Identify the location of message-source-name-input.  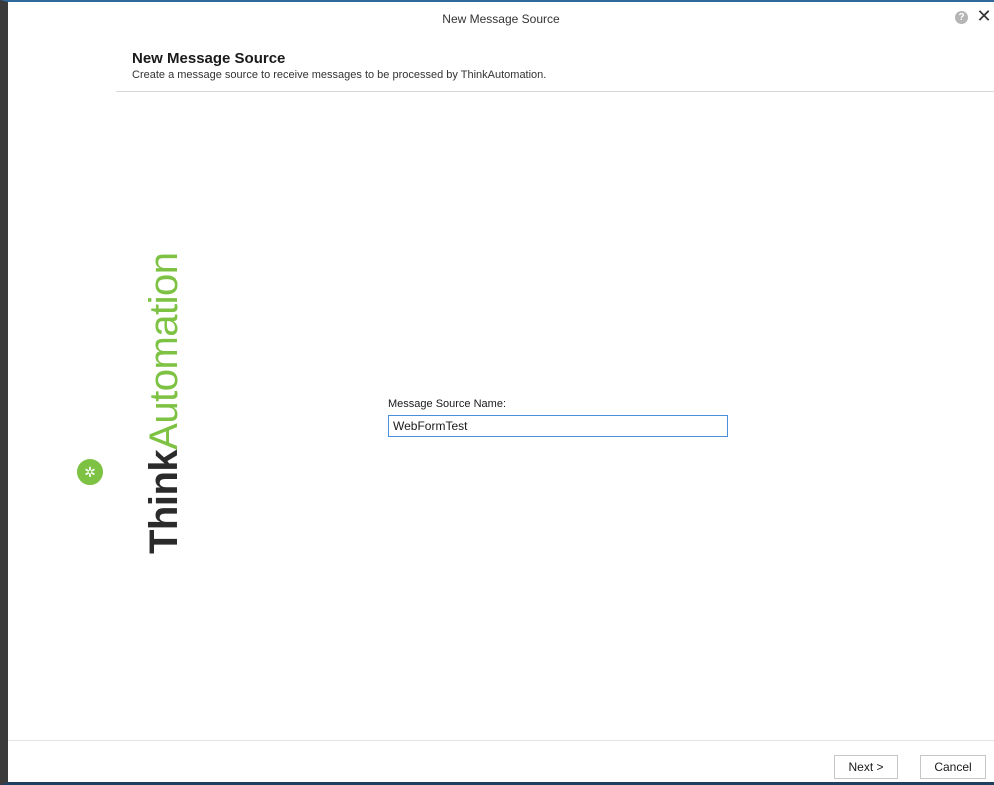
(558, 426).